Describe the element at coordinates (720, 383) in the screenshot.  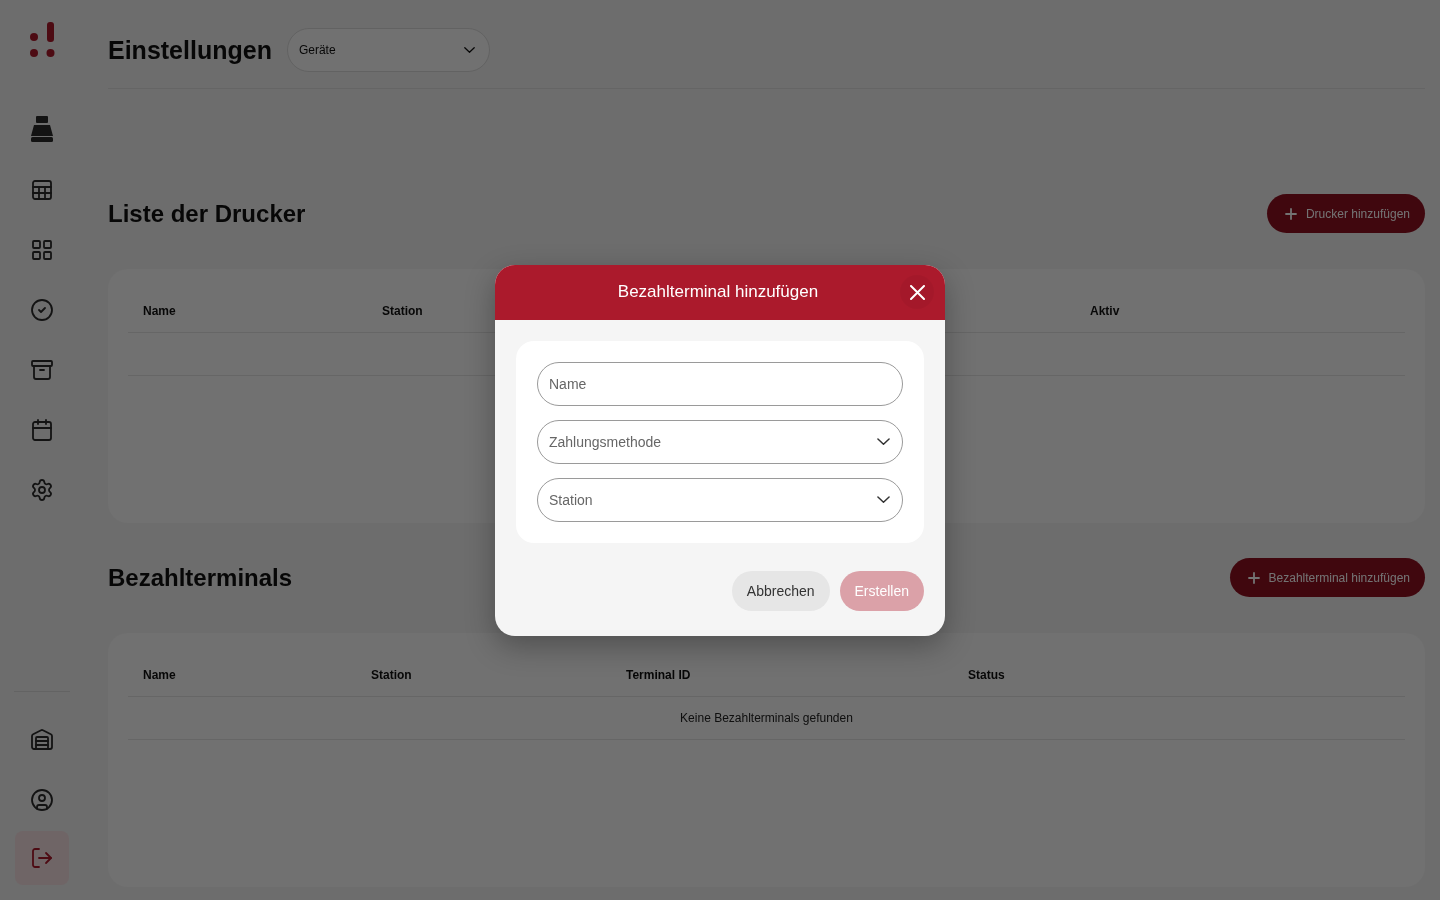
I see `name-input: Name` at that location.